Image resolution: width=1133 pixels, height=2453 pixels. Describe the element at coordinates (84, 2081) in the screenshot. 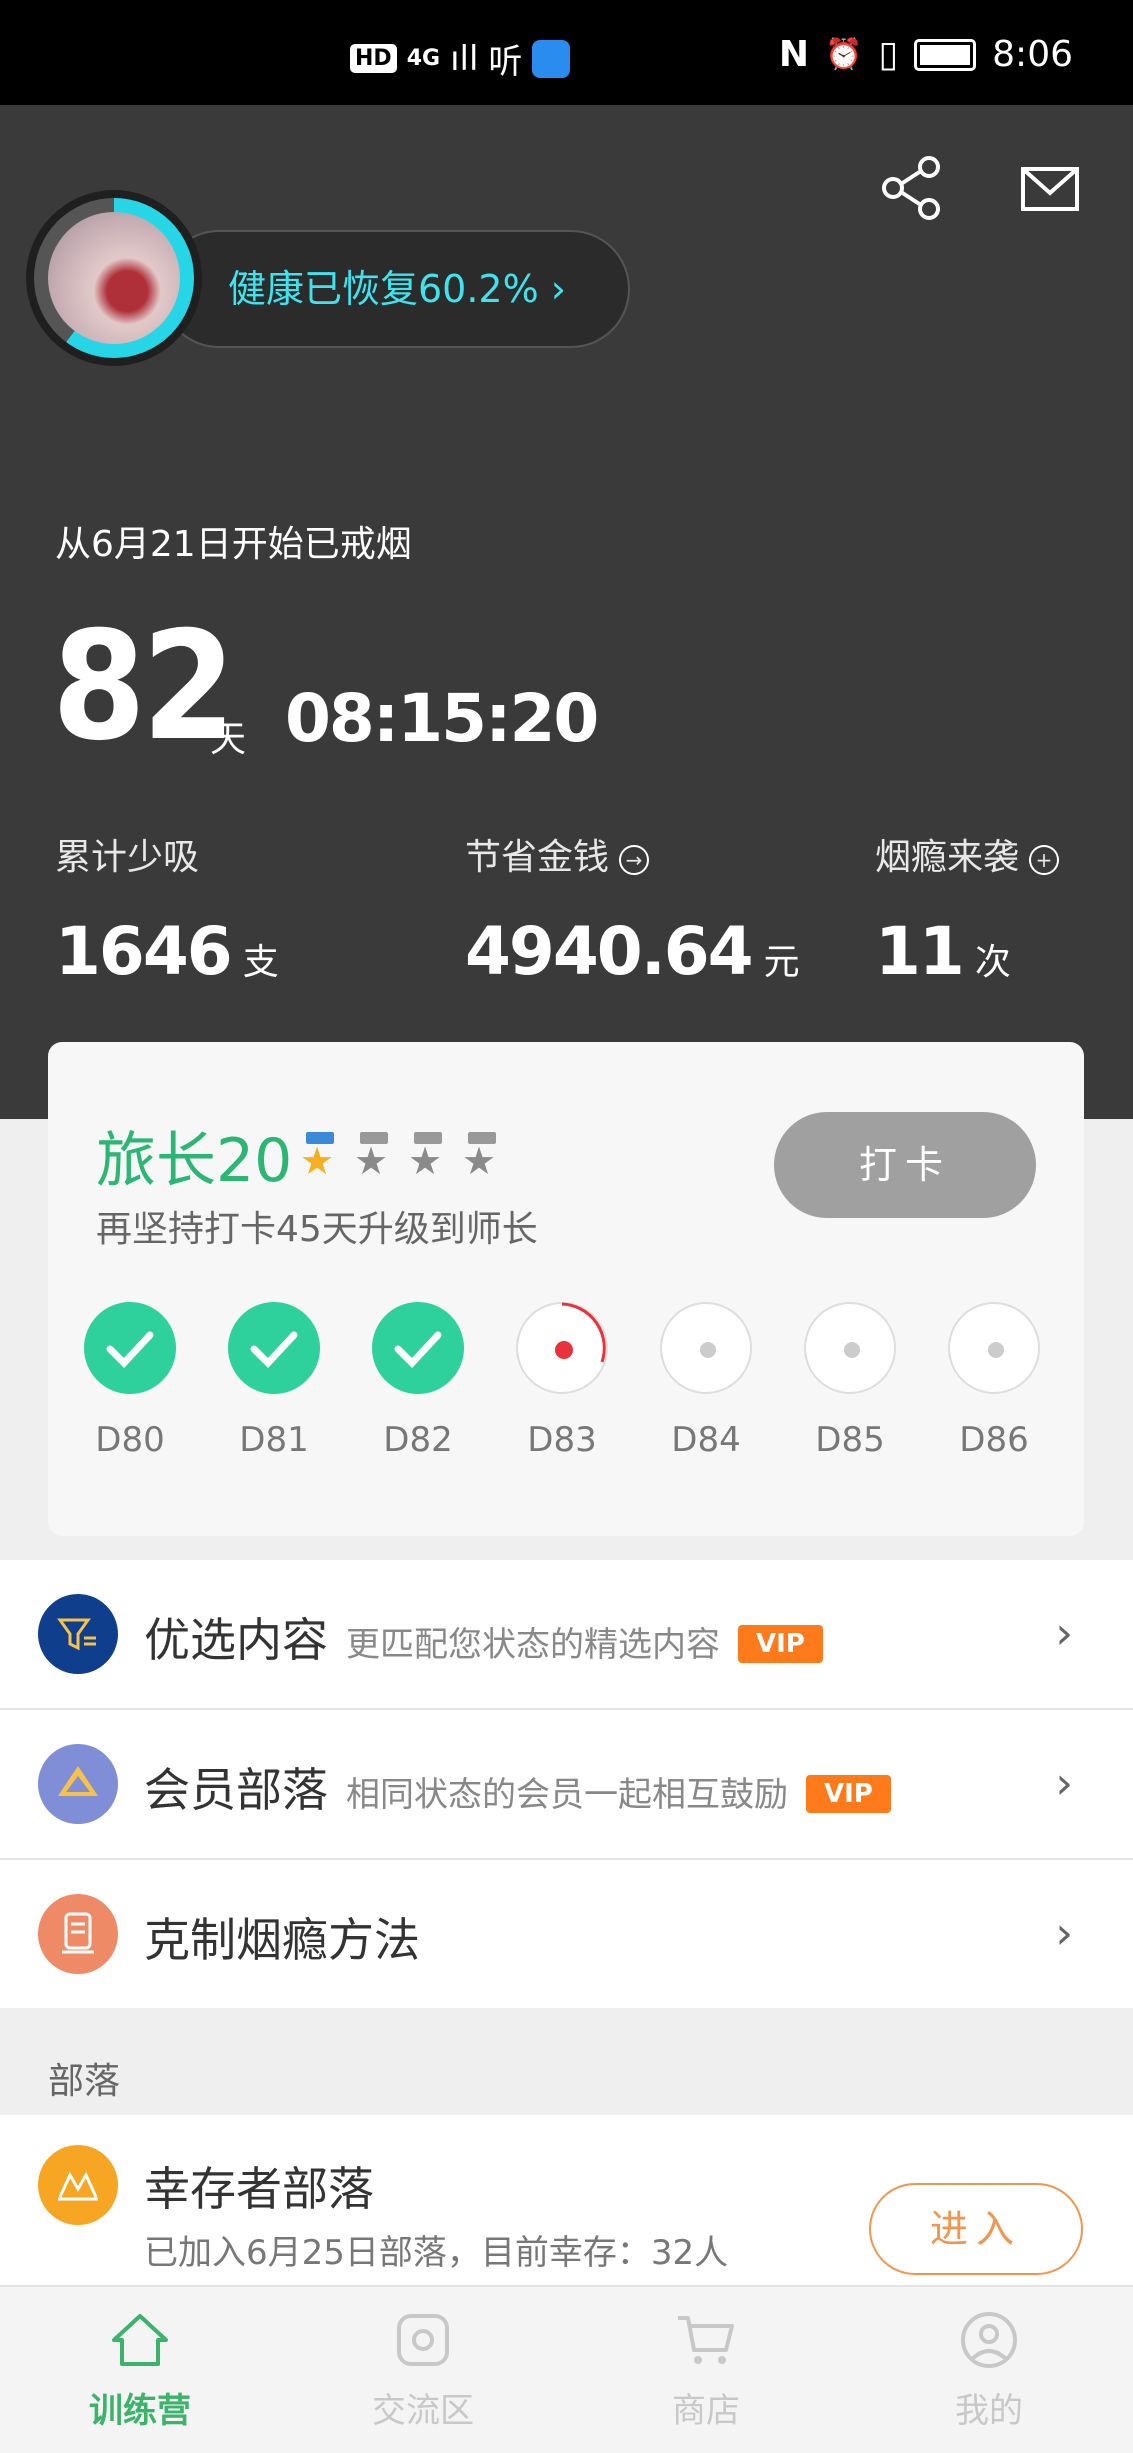

I see `section-label-tribe: 部落` at that location.